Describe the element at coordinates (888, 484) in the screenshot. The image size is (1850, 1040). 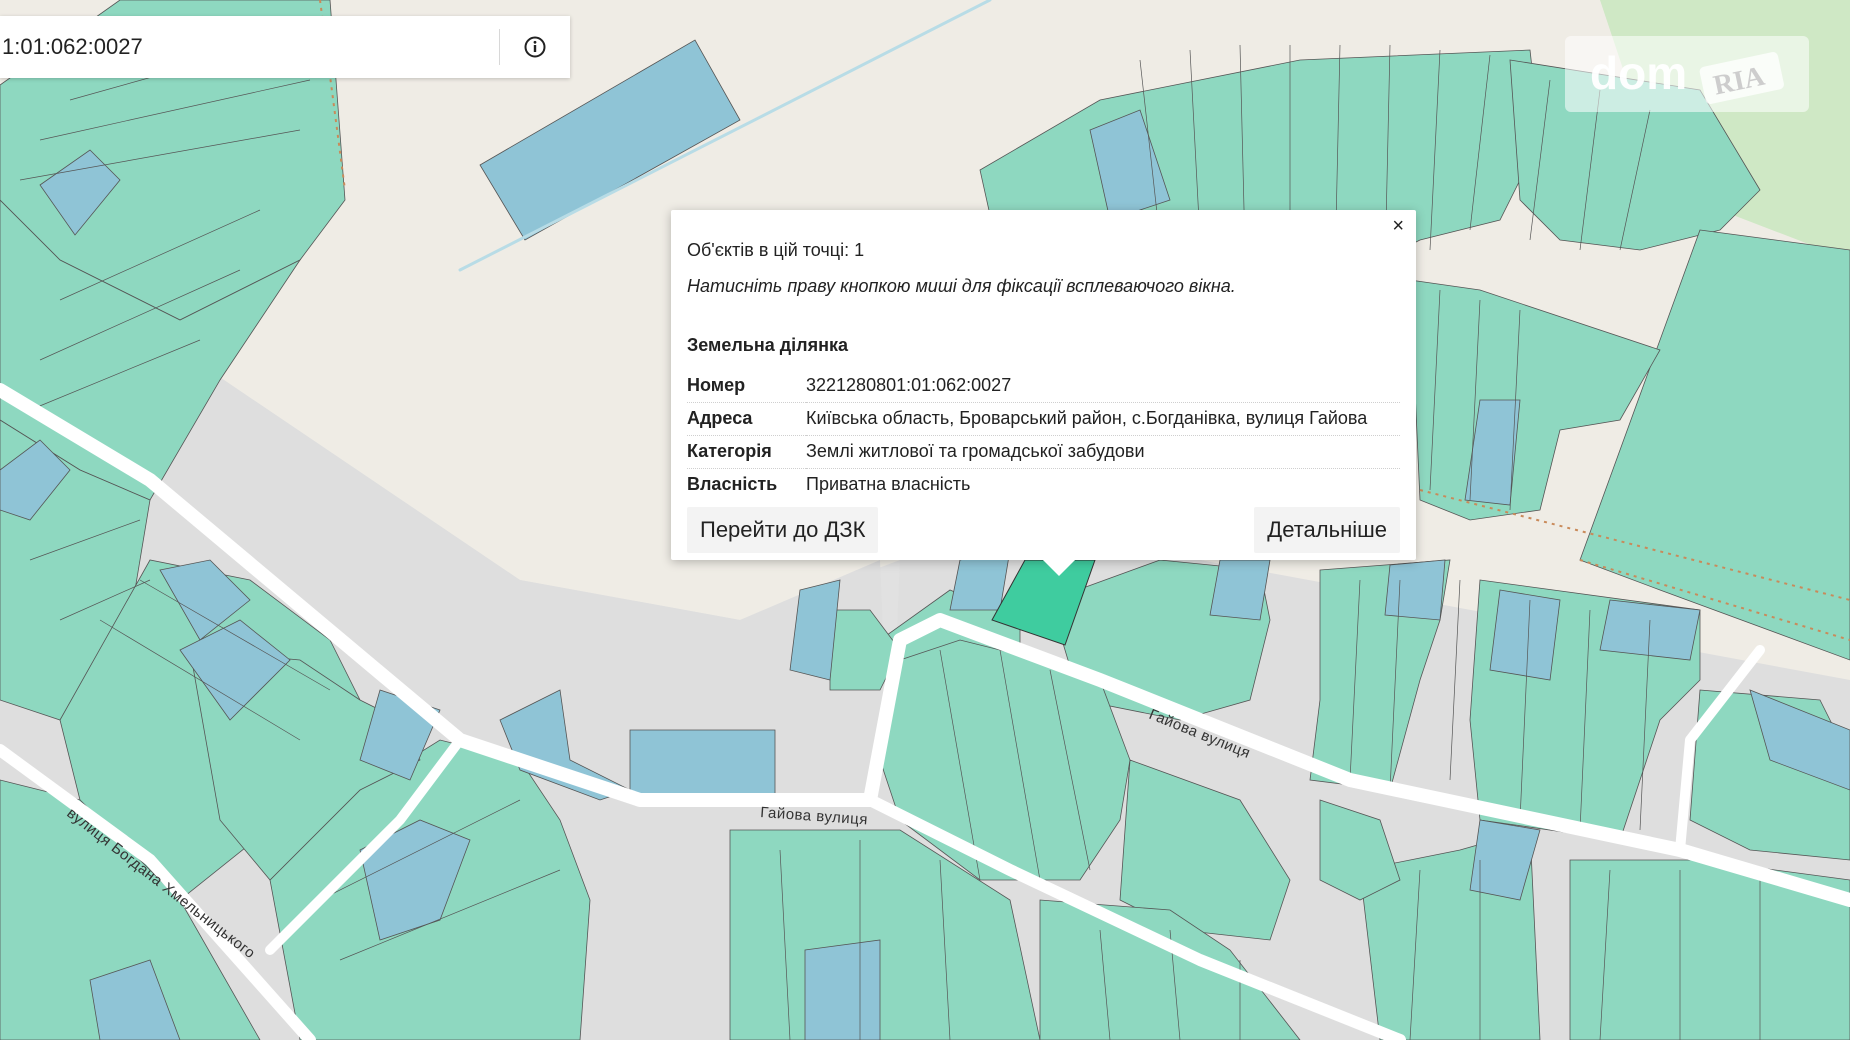
I see `property-value: Приватна власність` at that location.